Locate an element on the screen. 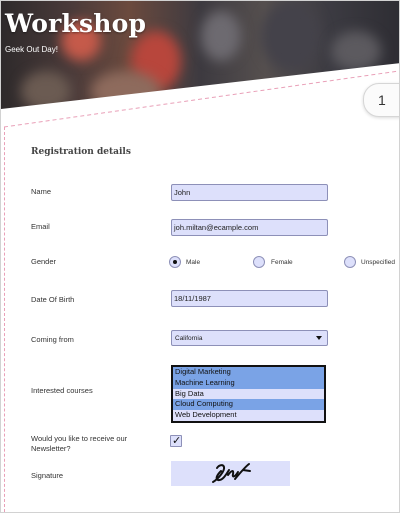 Image resolution: width=400 pixels, height=513 pixels. name-field: John is located at coordinates (249, 192).